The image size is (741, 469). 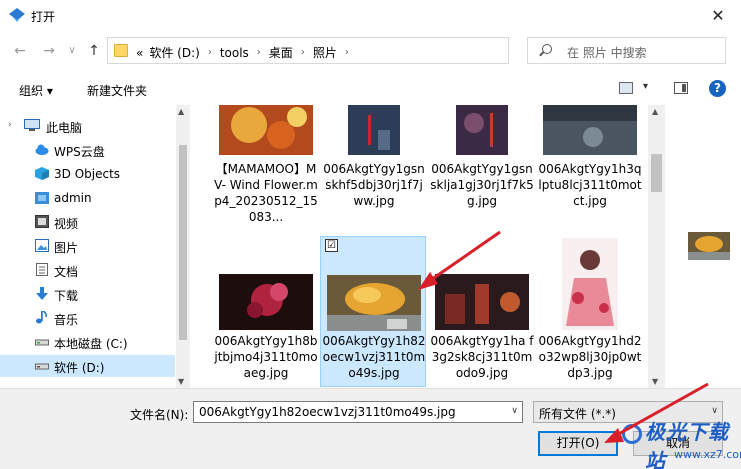 I want to click on filename-field: 006AkgtYgy1h82oecw1vzj311t0mo49s.jpg ∨, so click(x=358, y=412).